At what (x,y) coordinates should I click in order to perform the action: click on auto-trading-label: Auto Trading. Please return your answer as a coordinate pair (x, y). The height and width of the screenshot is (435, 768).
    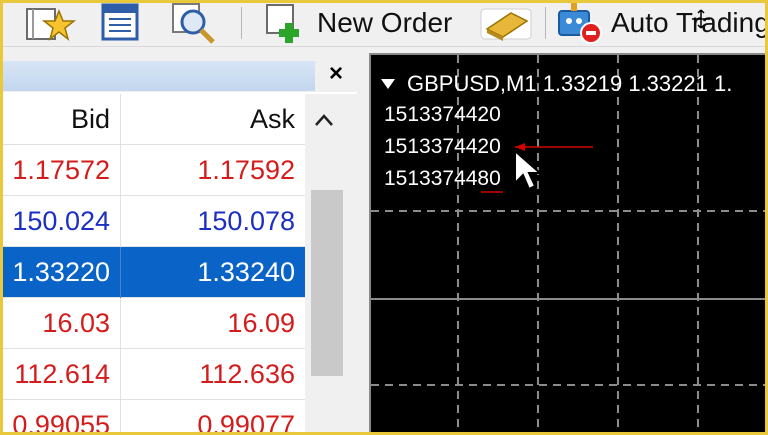
    Looking at the image, I should click on (689, 22).